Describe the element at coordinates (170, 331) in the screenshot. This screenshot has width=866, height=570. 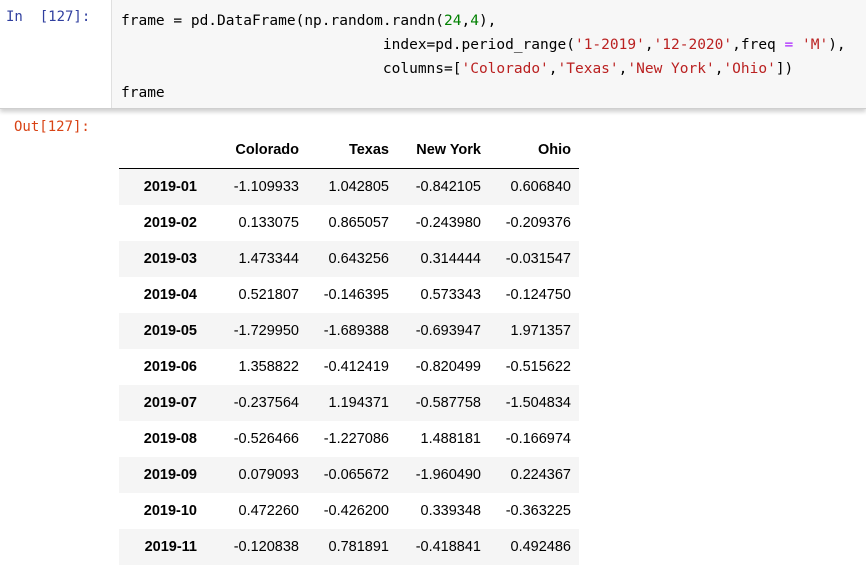
I see `row-index: 2019-05` at that location.